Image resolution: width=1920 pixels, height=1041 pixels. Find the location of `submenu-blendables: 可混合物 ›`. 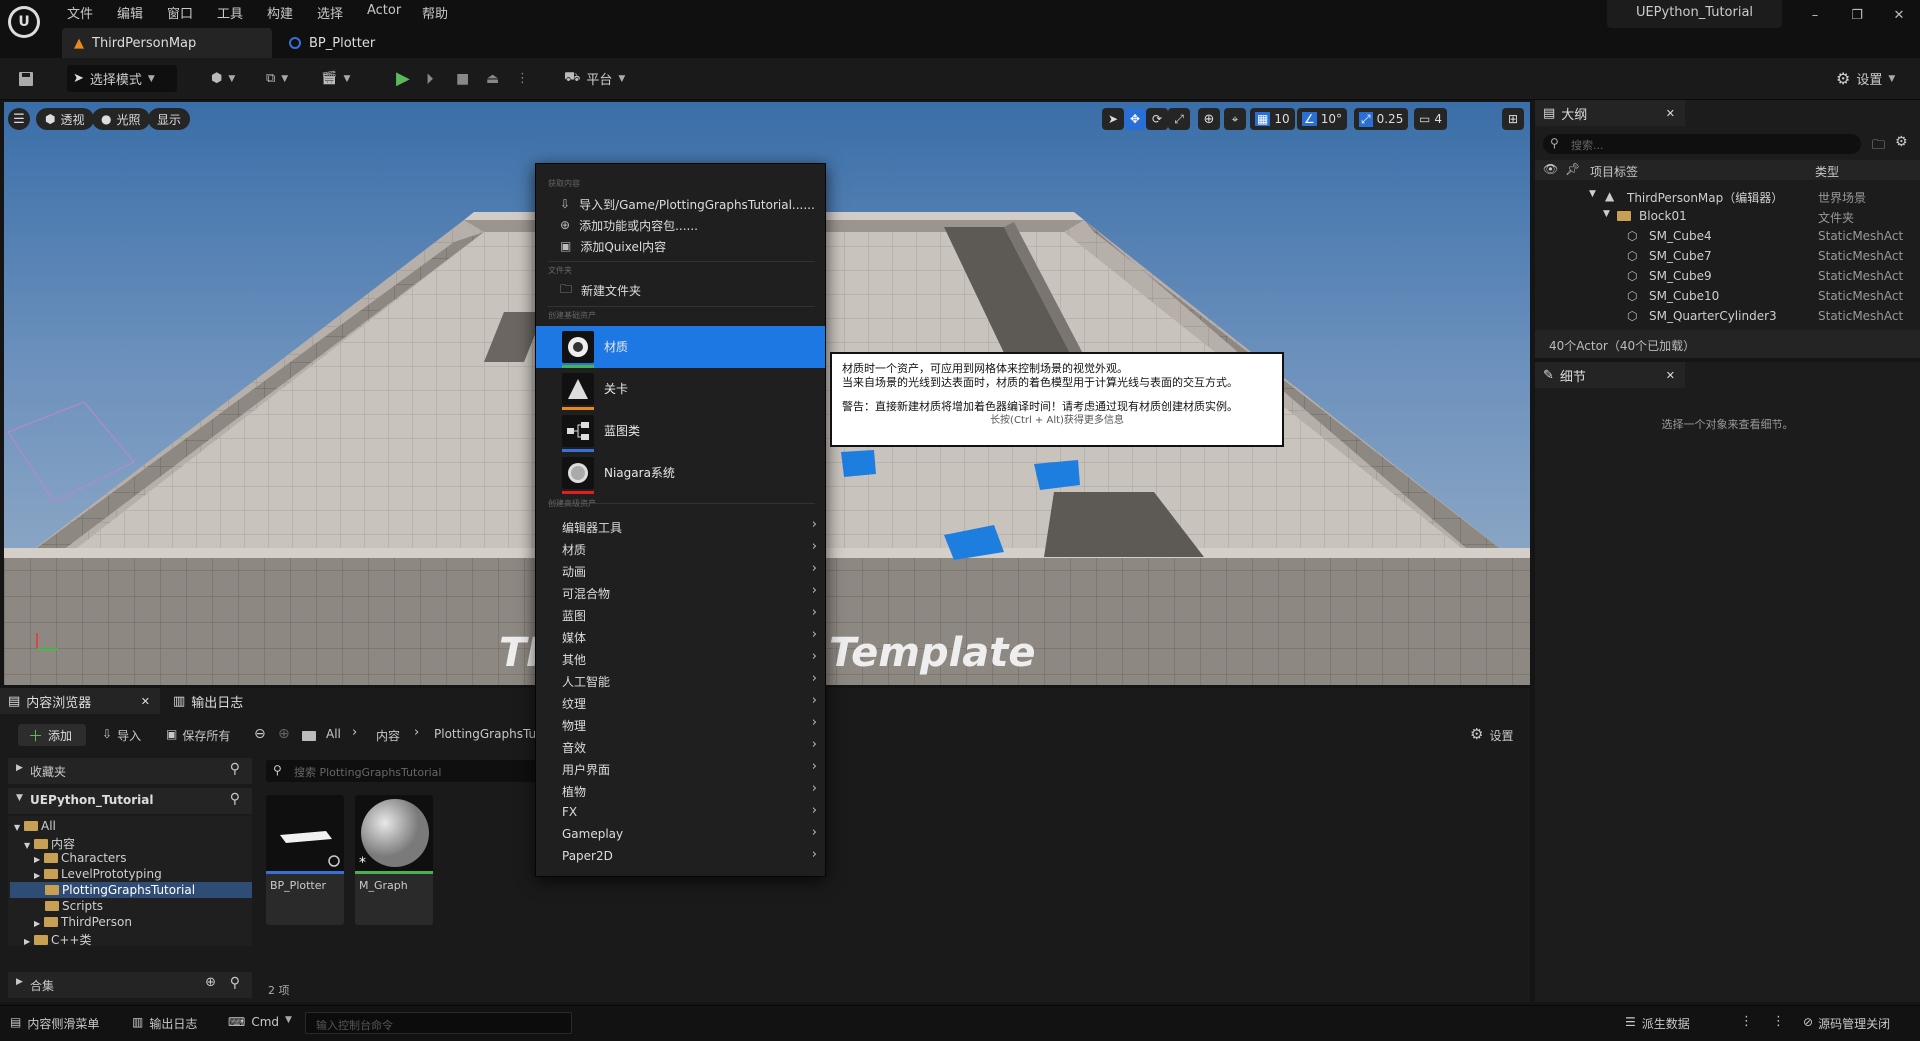

submenu-blendables: 可混合物 › is located at coordinates (681, 592).